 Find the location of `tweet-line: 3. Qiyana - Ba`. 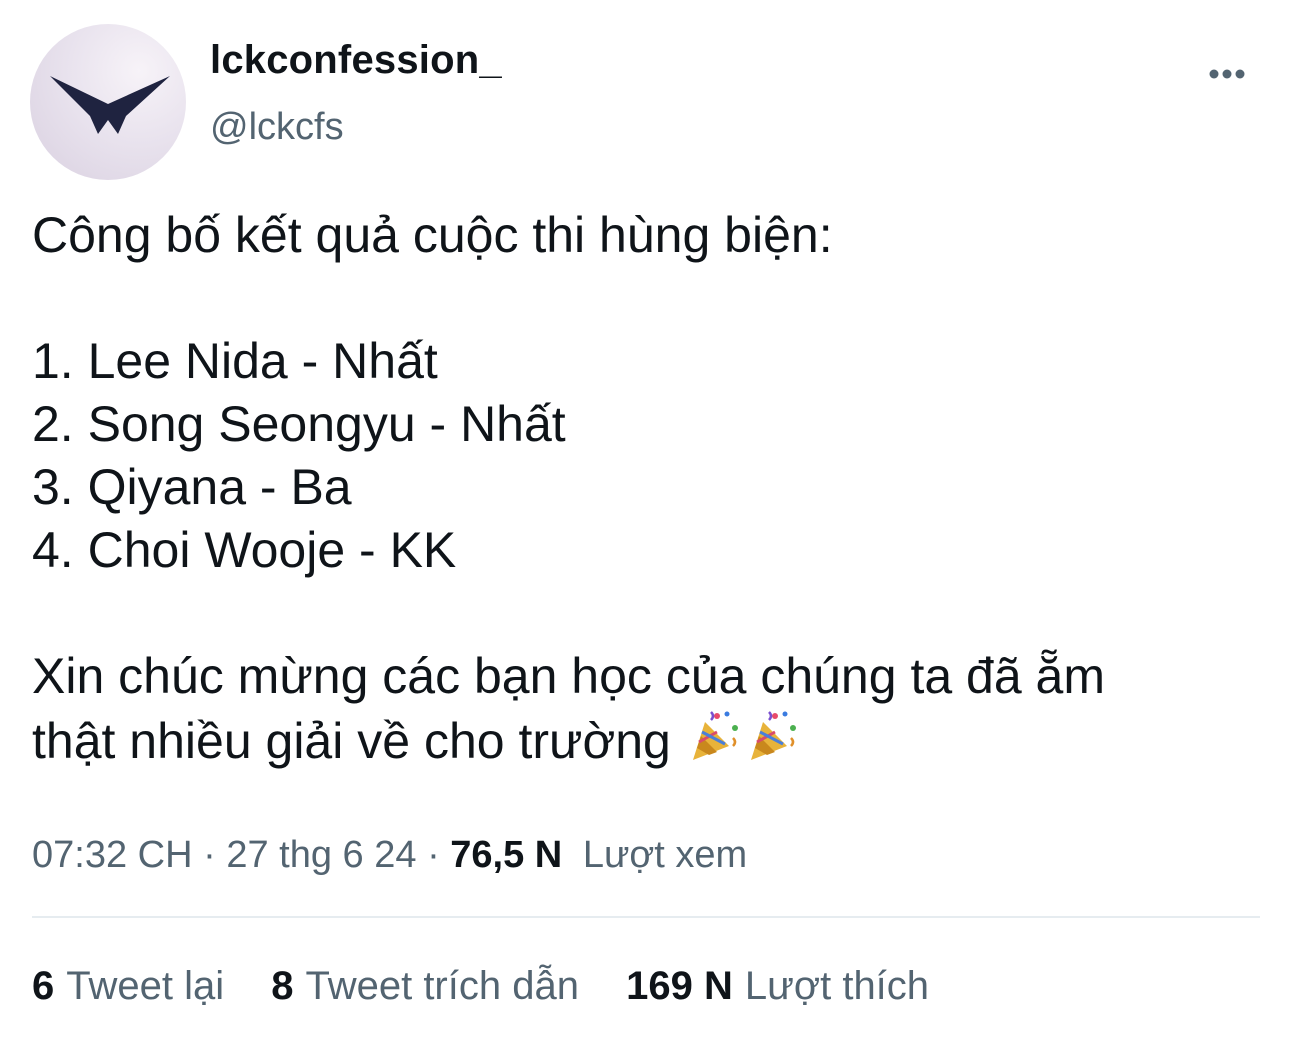

tweet-line: 3. Qiyana - Ba is located at coordinates (192, 487).